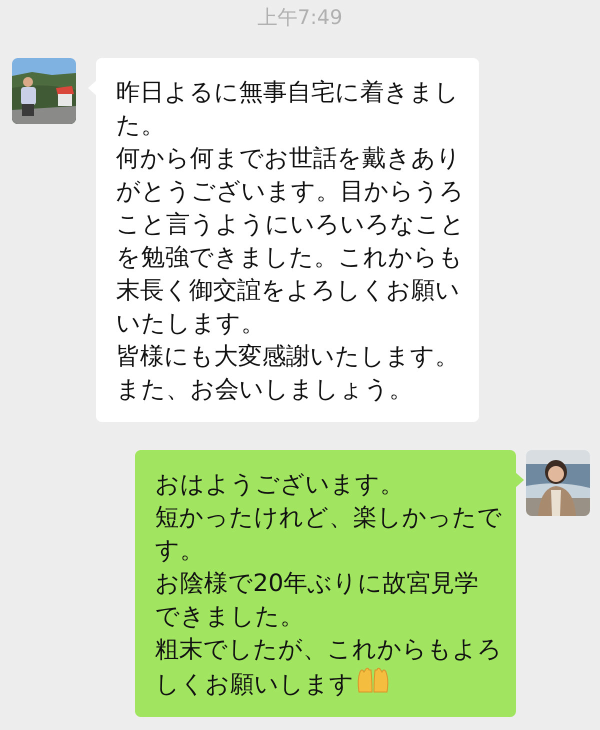  What do you see at coordinates (140, 125) in the screenshot?
I see `message-text: た。` at bounding box center [140, 125].